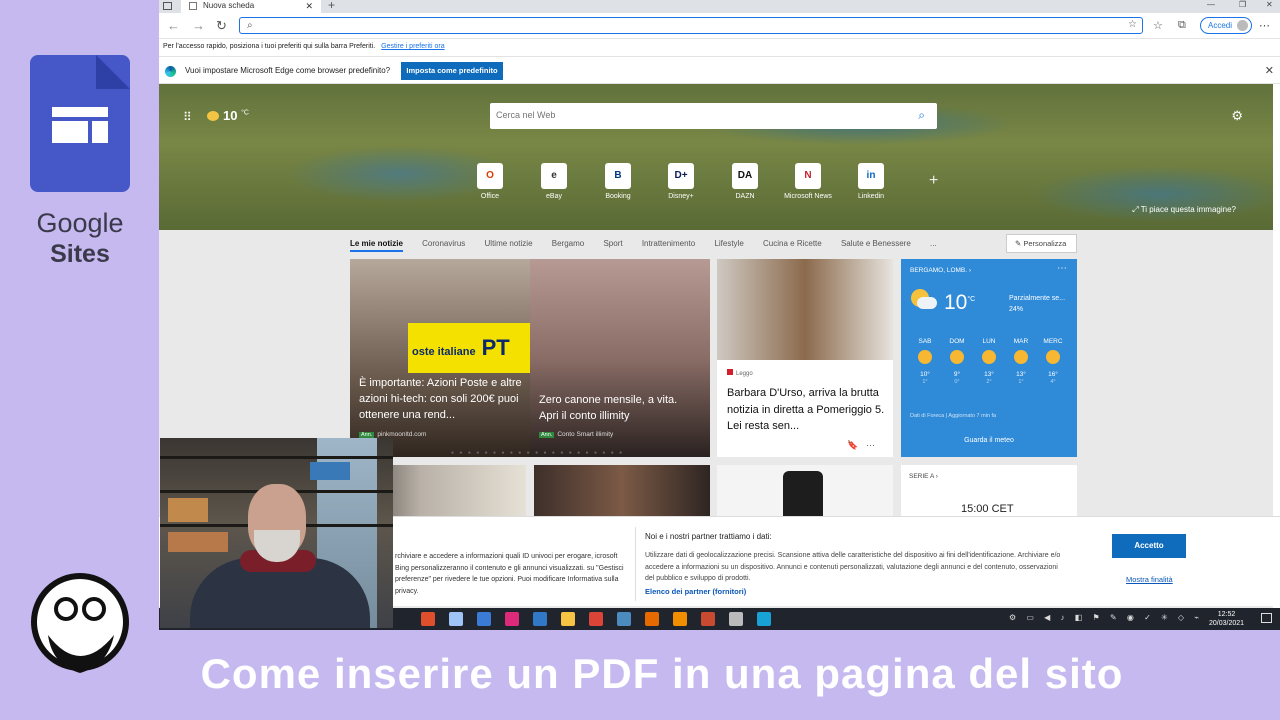 This screenshot has height=720, width=1280. What do you see at coordinates (620, 358) in the screenshot?
I see `article-image` at bounding box center [620, 358].